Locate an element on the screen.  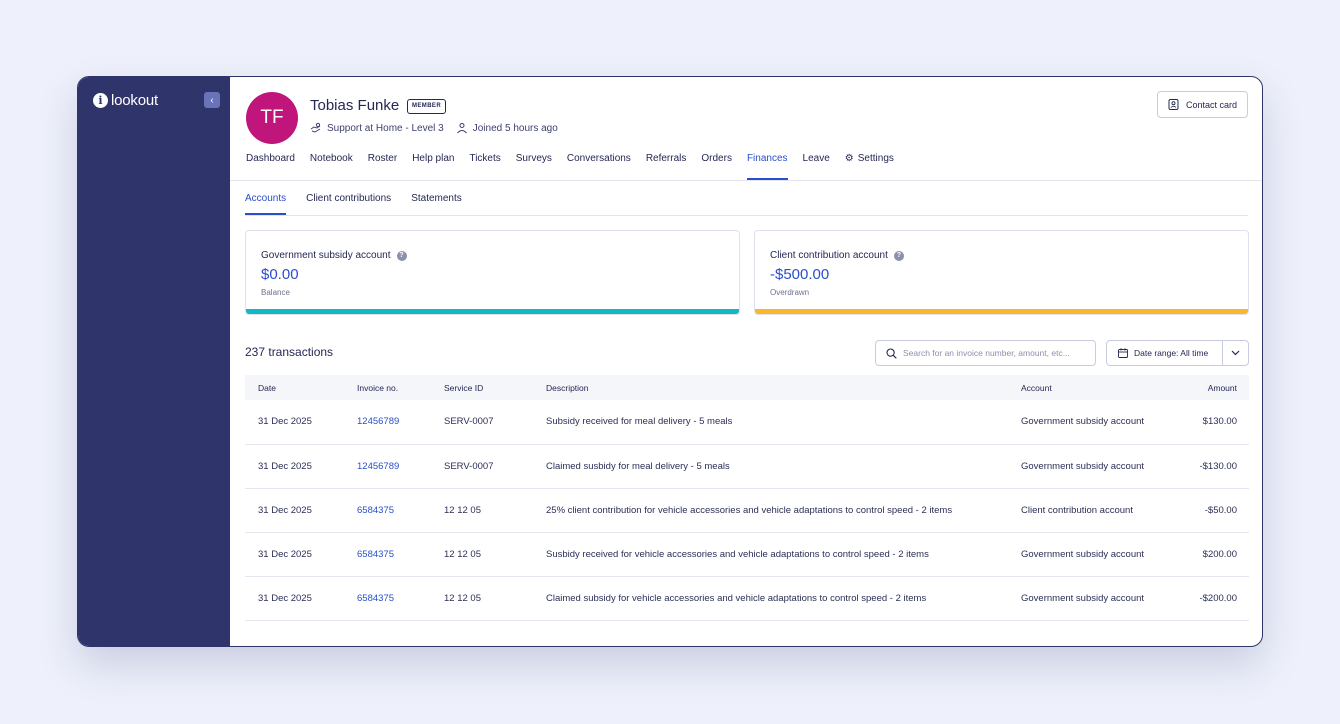
cell-amount: -$200.00 is located at coordinates (1210, 598).